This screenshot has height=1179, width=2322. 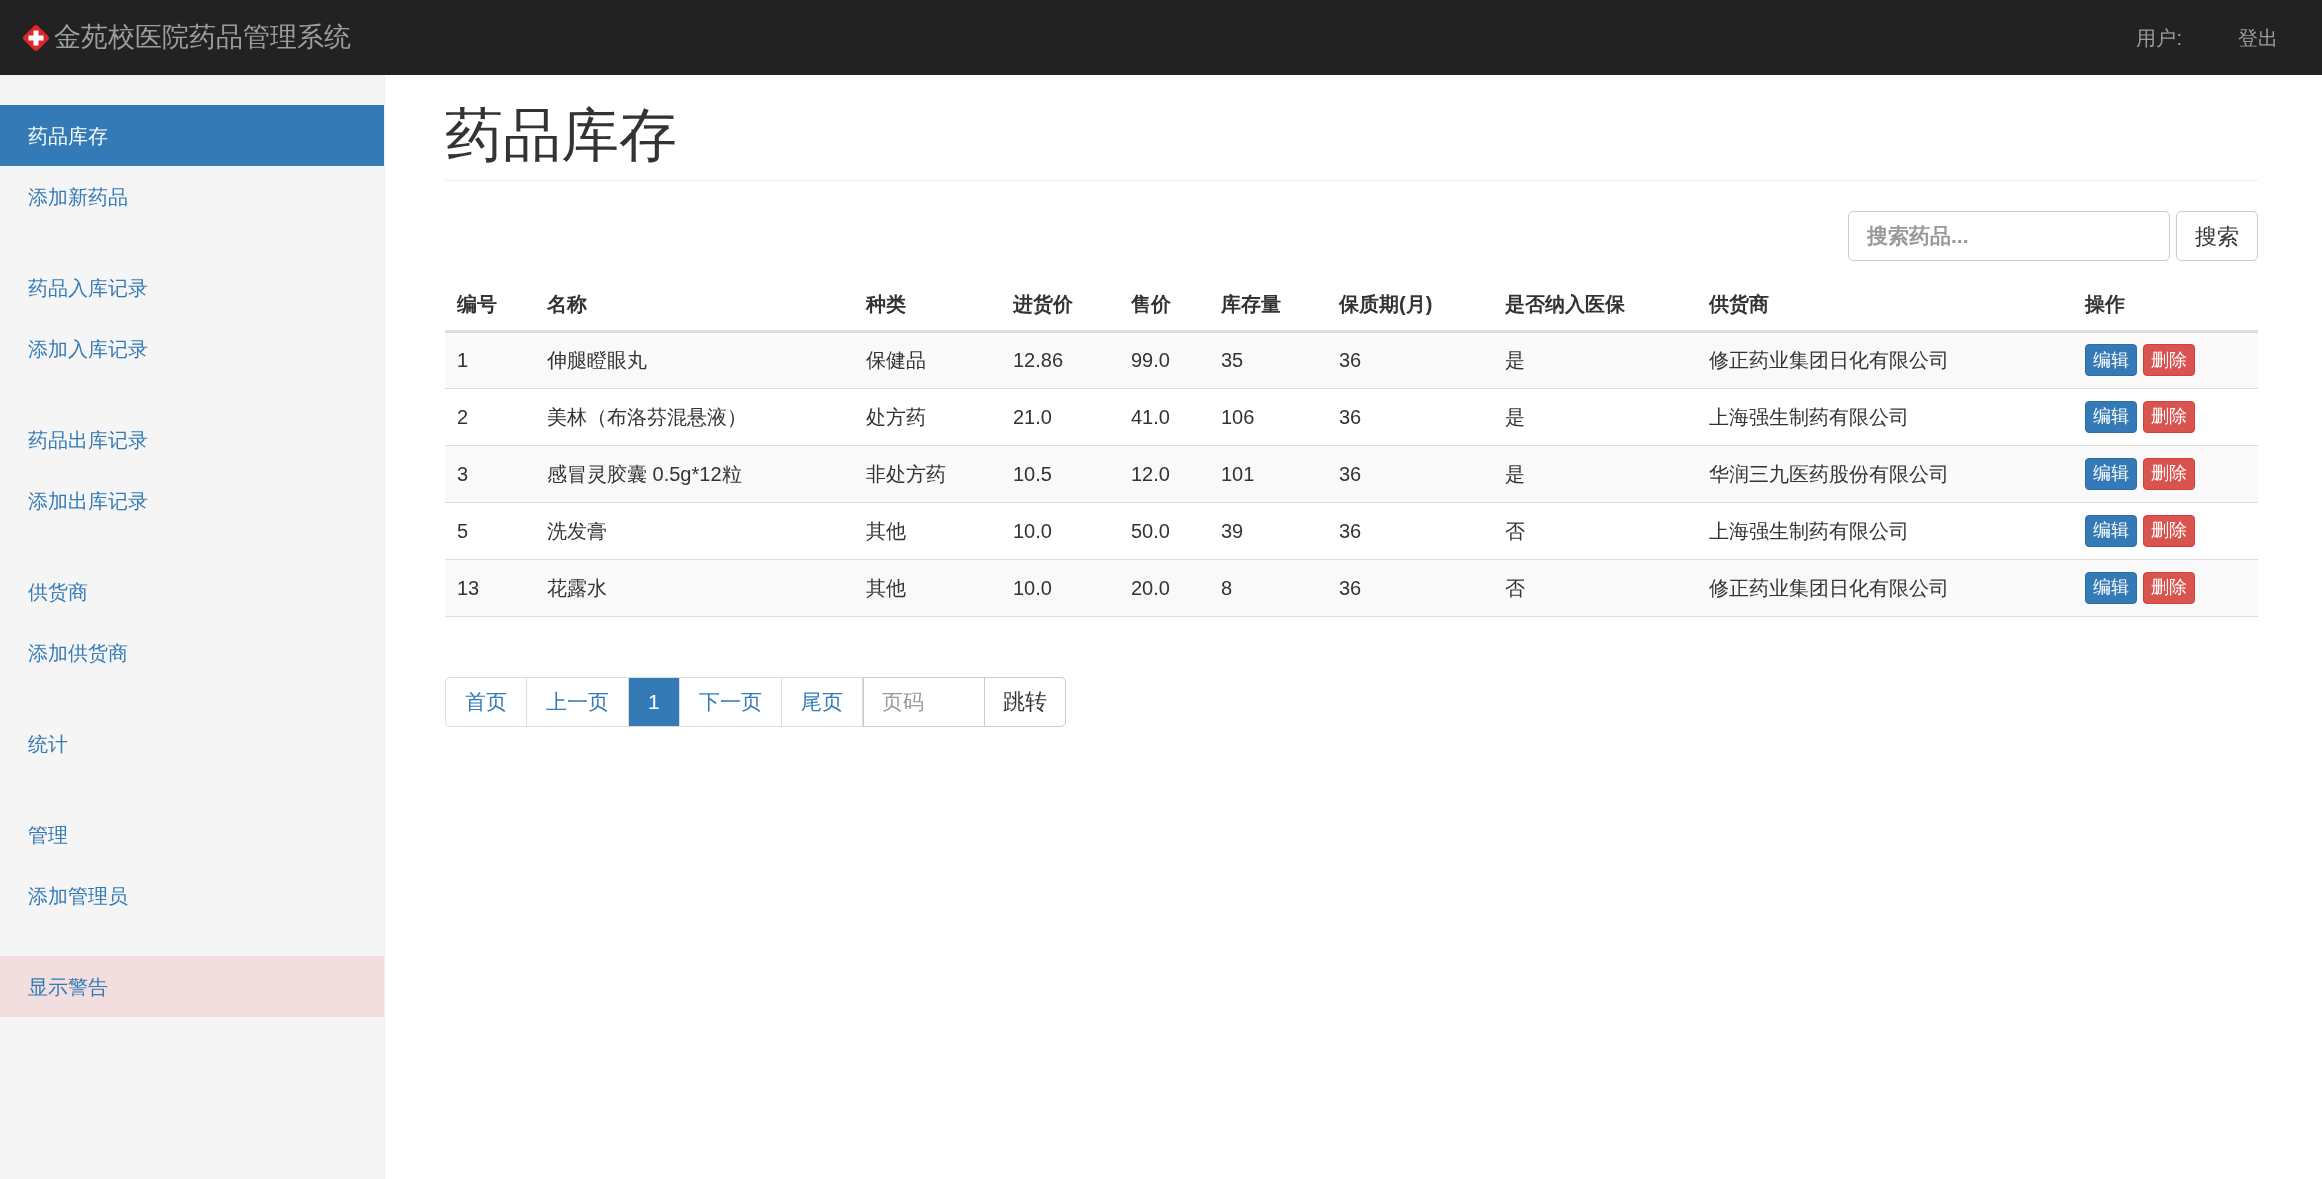 What do you see at coordinates (490, 360) in the screenshot?
I see `table-cell: 1` at bounding box center [490, 360].